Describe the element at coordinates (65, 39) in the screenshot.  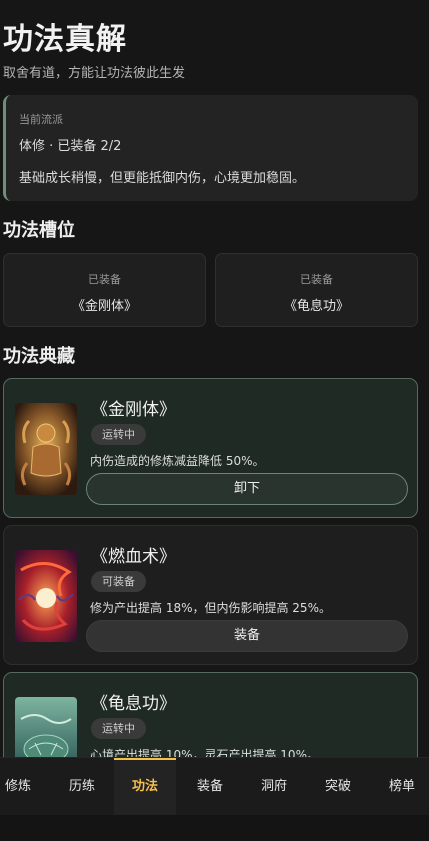
I see `page-title: 功法真解` at that location.